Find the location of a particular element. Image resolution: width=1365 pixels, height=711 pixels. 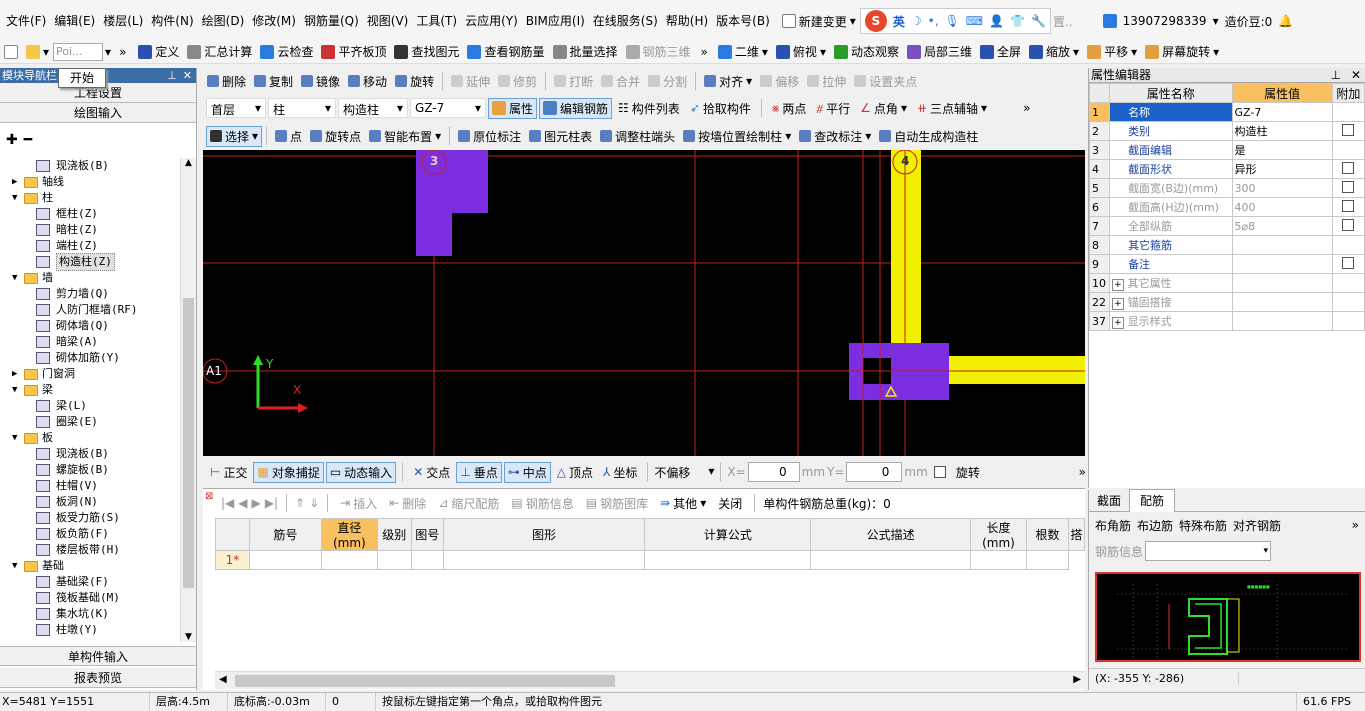

properties-button: 属性 is located at coordinates (513, 108).